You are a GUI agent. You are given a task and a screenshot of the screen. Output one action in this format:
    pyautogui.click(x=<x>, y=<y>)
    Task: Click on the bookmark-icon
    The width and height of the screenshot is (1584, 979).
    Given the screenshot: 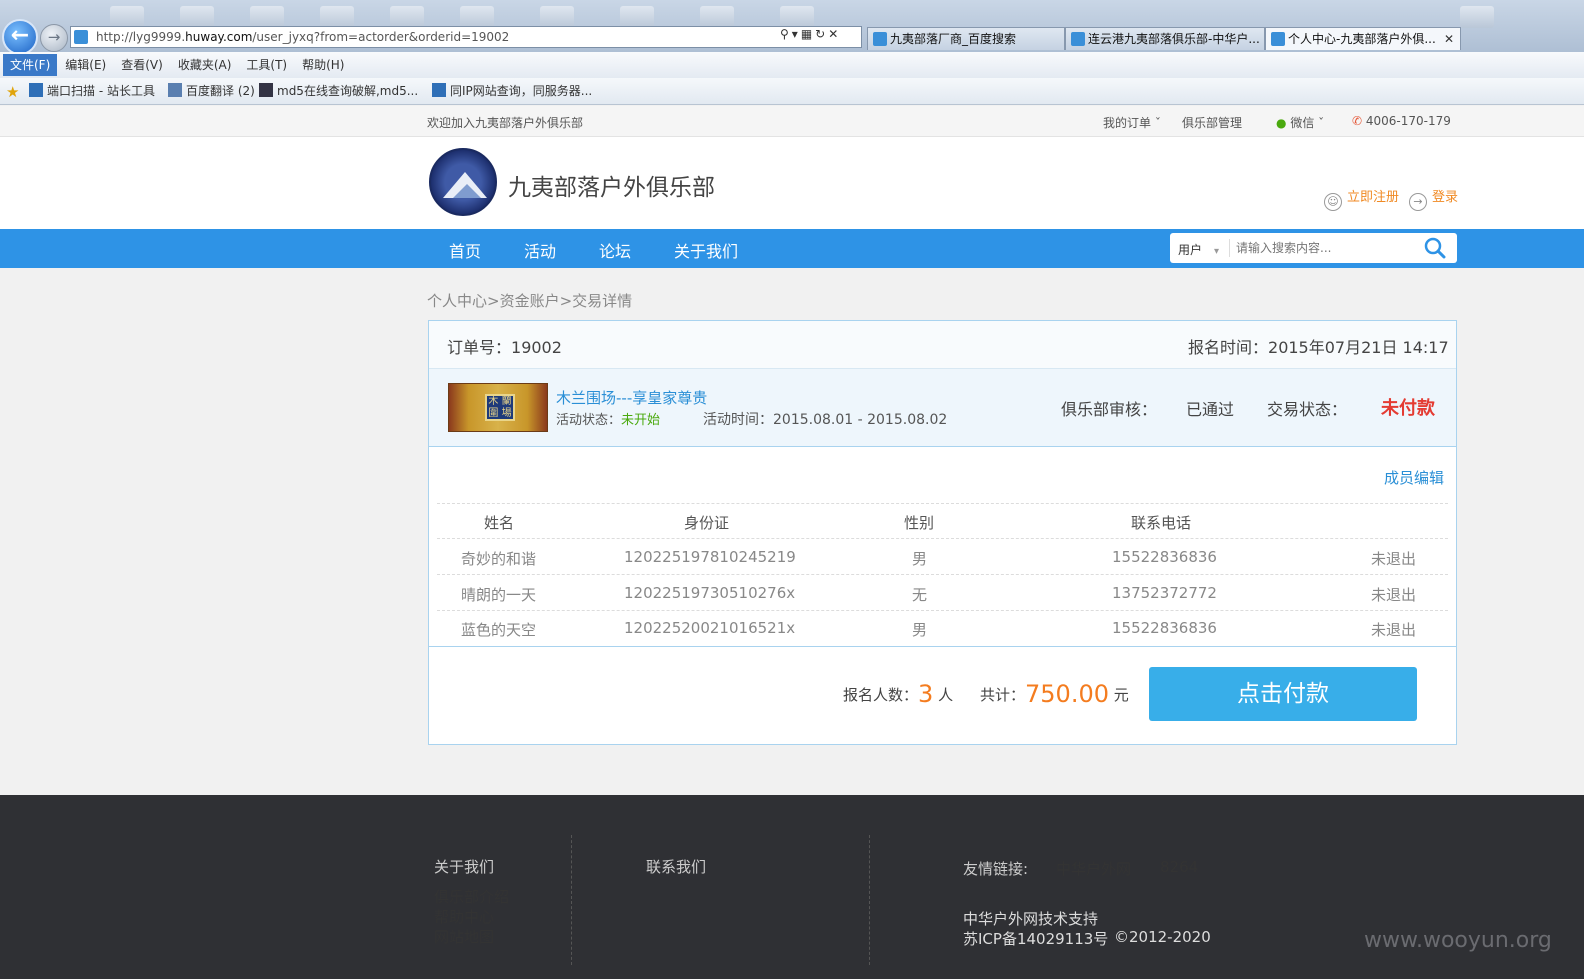 What is the action you would take?
    pyautogui.click(x=175, y=90)
    